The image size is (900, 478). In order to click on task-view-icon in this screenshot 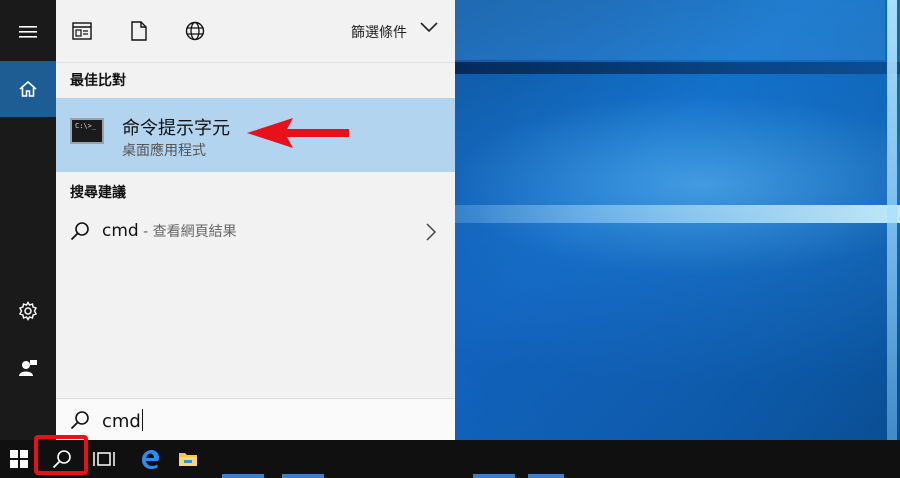, I will do `click(104, 459)`.